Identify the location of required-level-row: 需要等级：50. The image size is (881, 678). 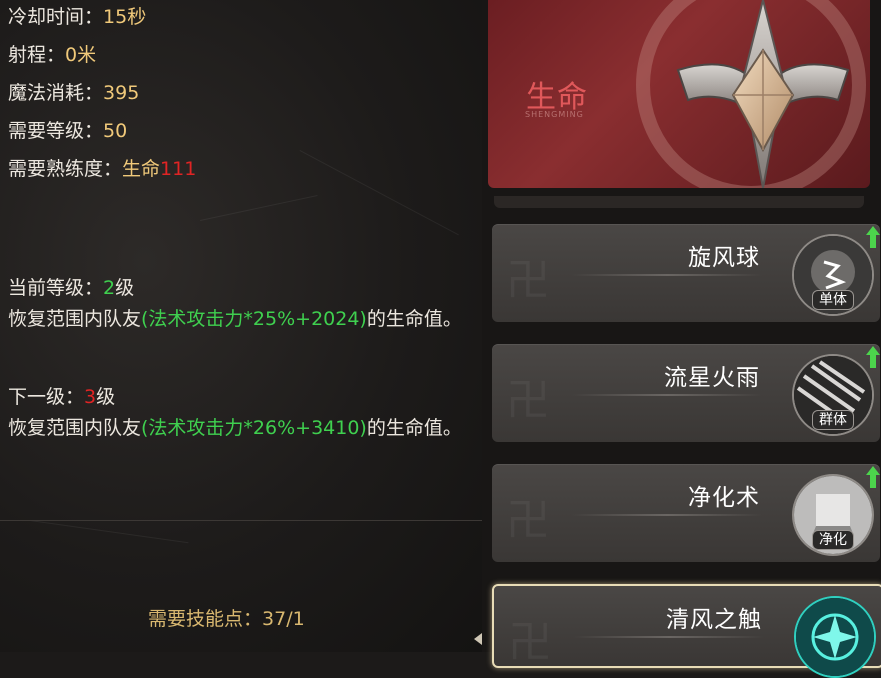
(67, 131).